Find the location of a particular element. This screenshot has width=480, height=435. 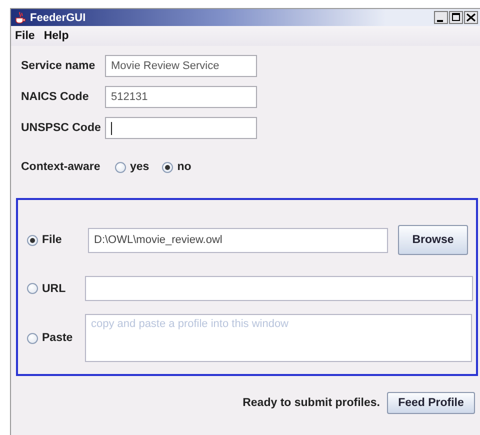

feed-profile-button: Feed Profile is located at coordinates (431, 403).